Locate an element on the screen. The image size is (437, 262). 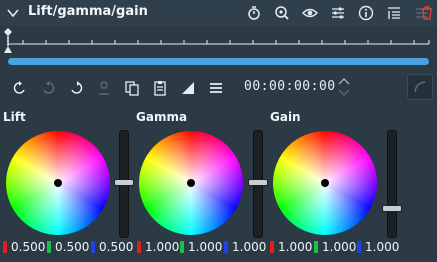
gamma-label: Gamma is located at coordinates (162, 117).